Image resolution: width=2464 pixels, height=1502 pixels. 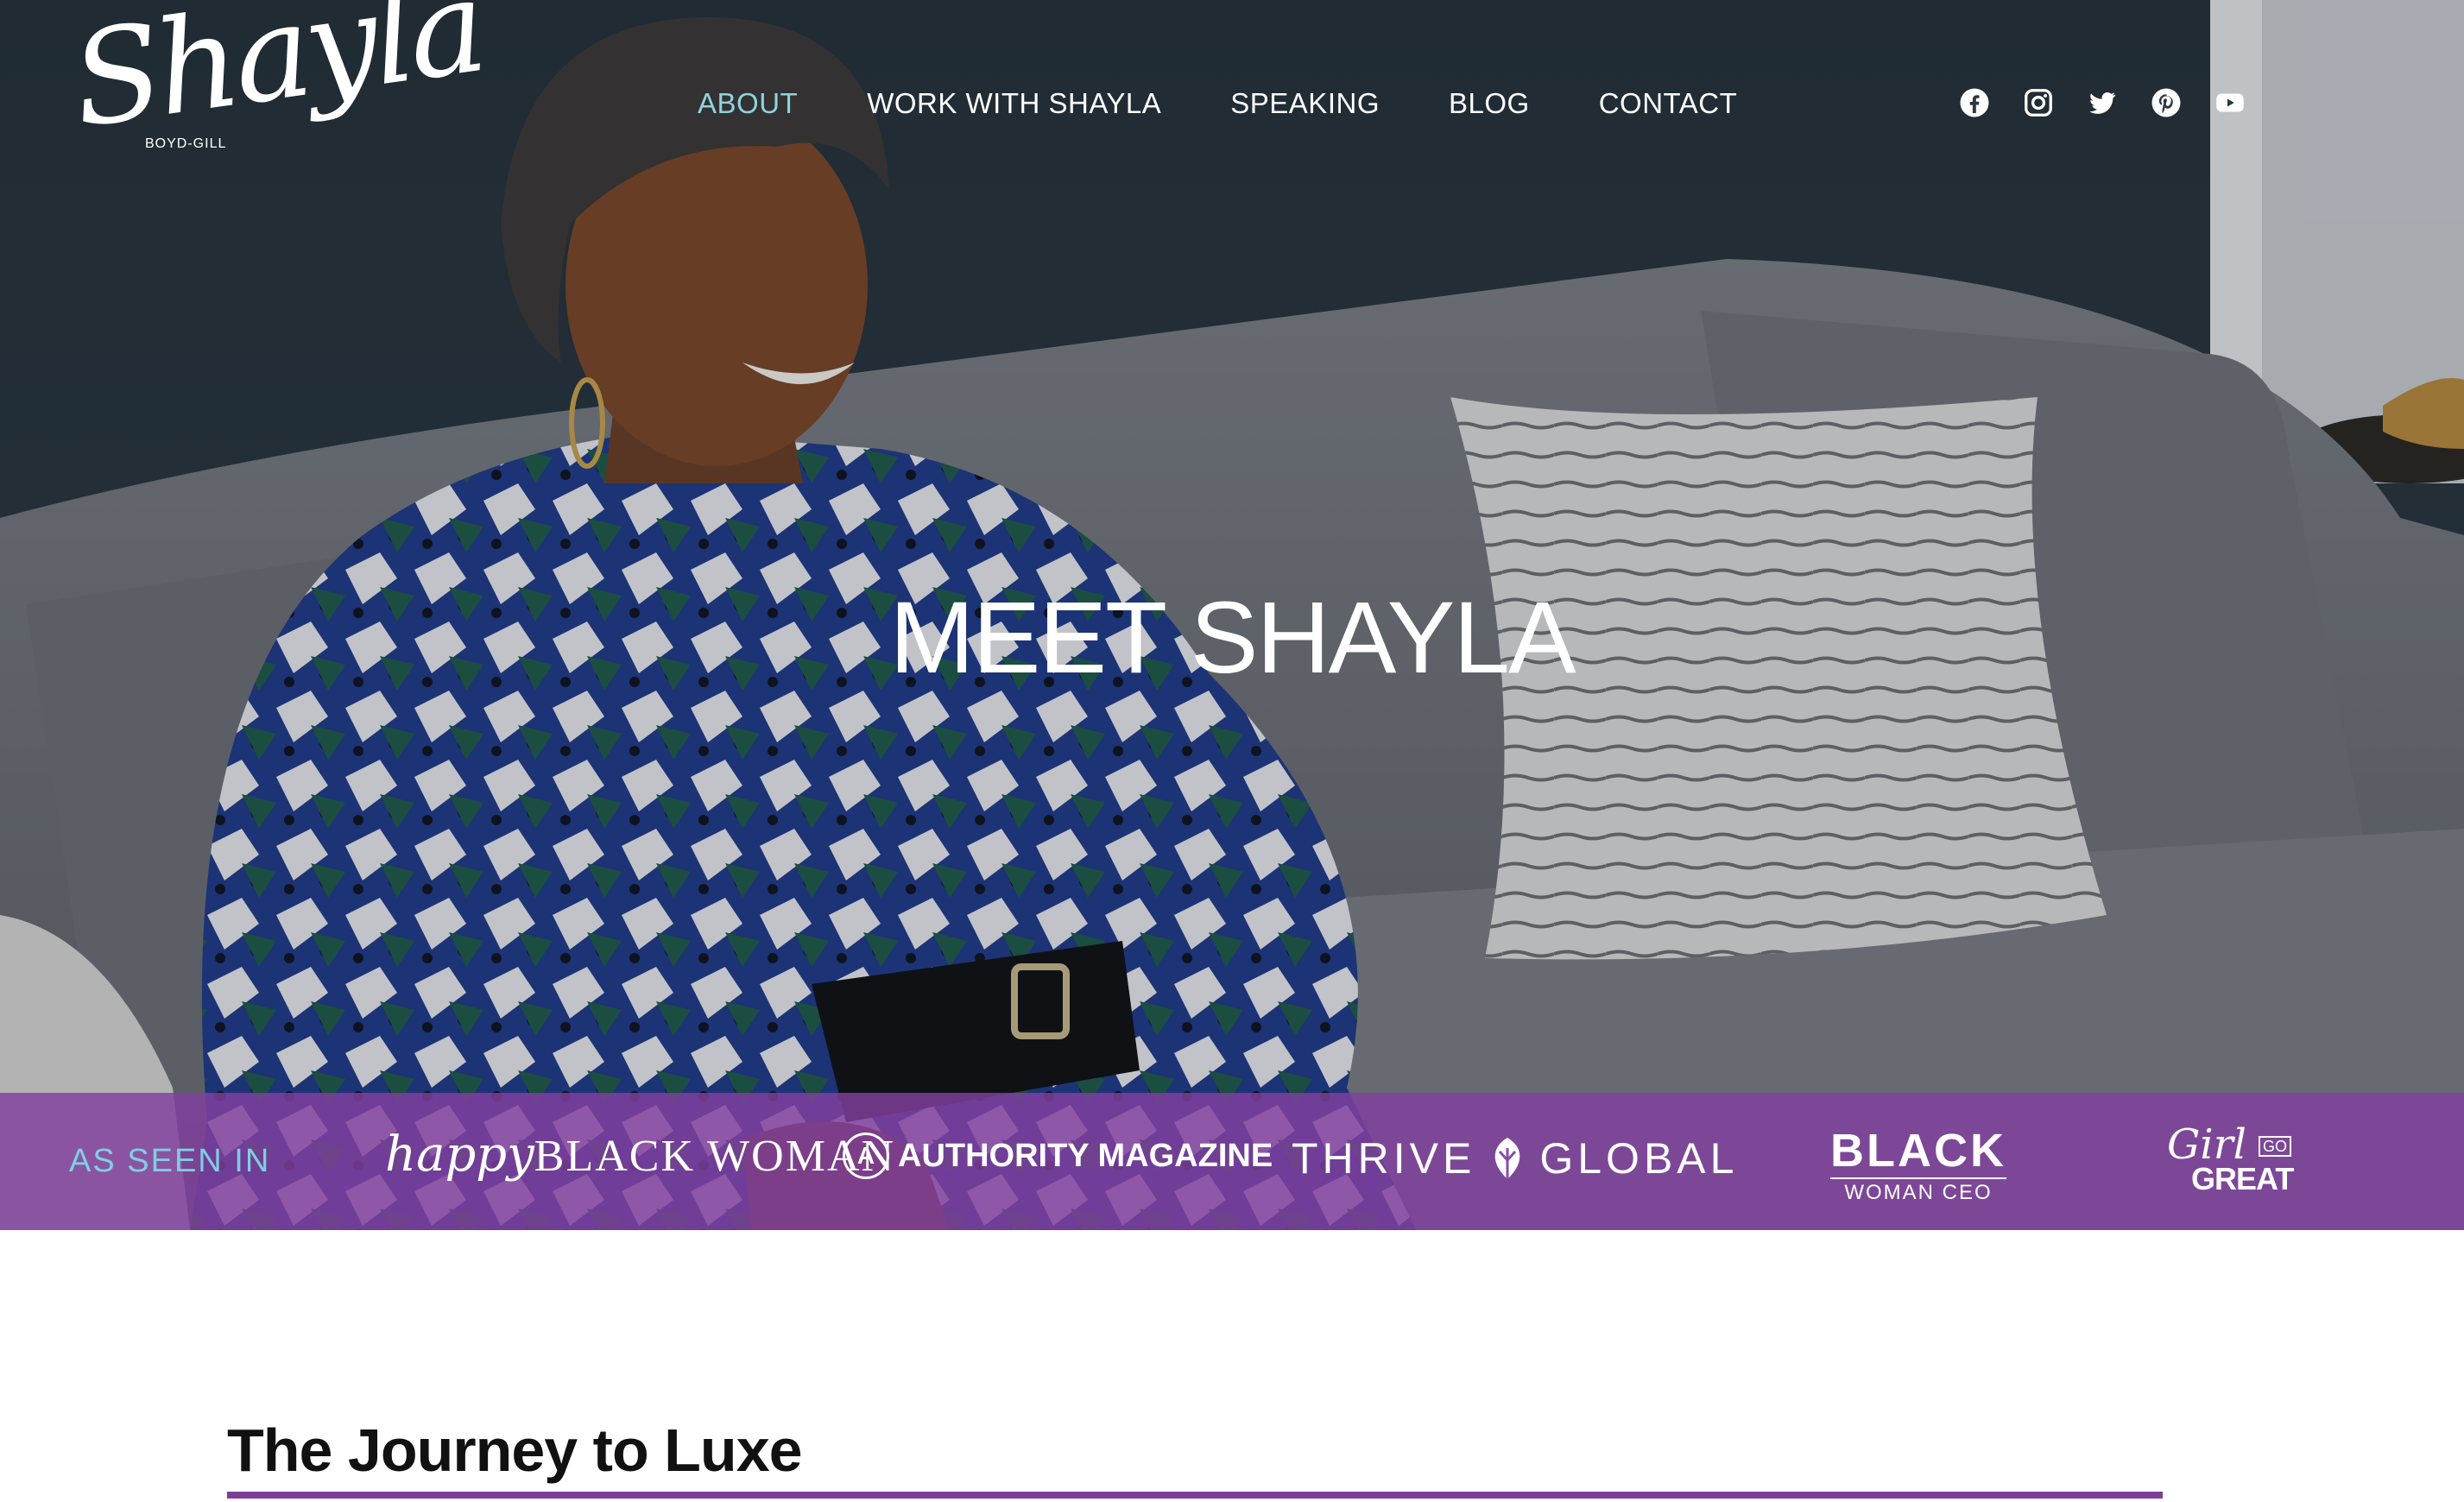 What do you see at coordinates (715, 1157) in the screenshot?
I see `hbw-black-woman-text: BLACK WOMAN` at bounding box center [715, 1157].